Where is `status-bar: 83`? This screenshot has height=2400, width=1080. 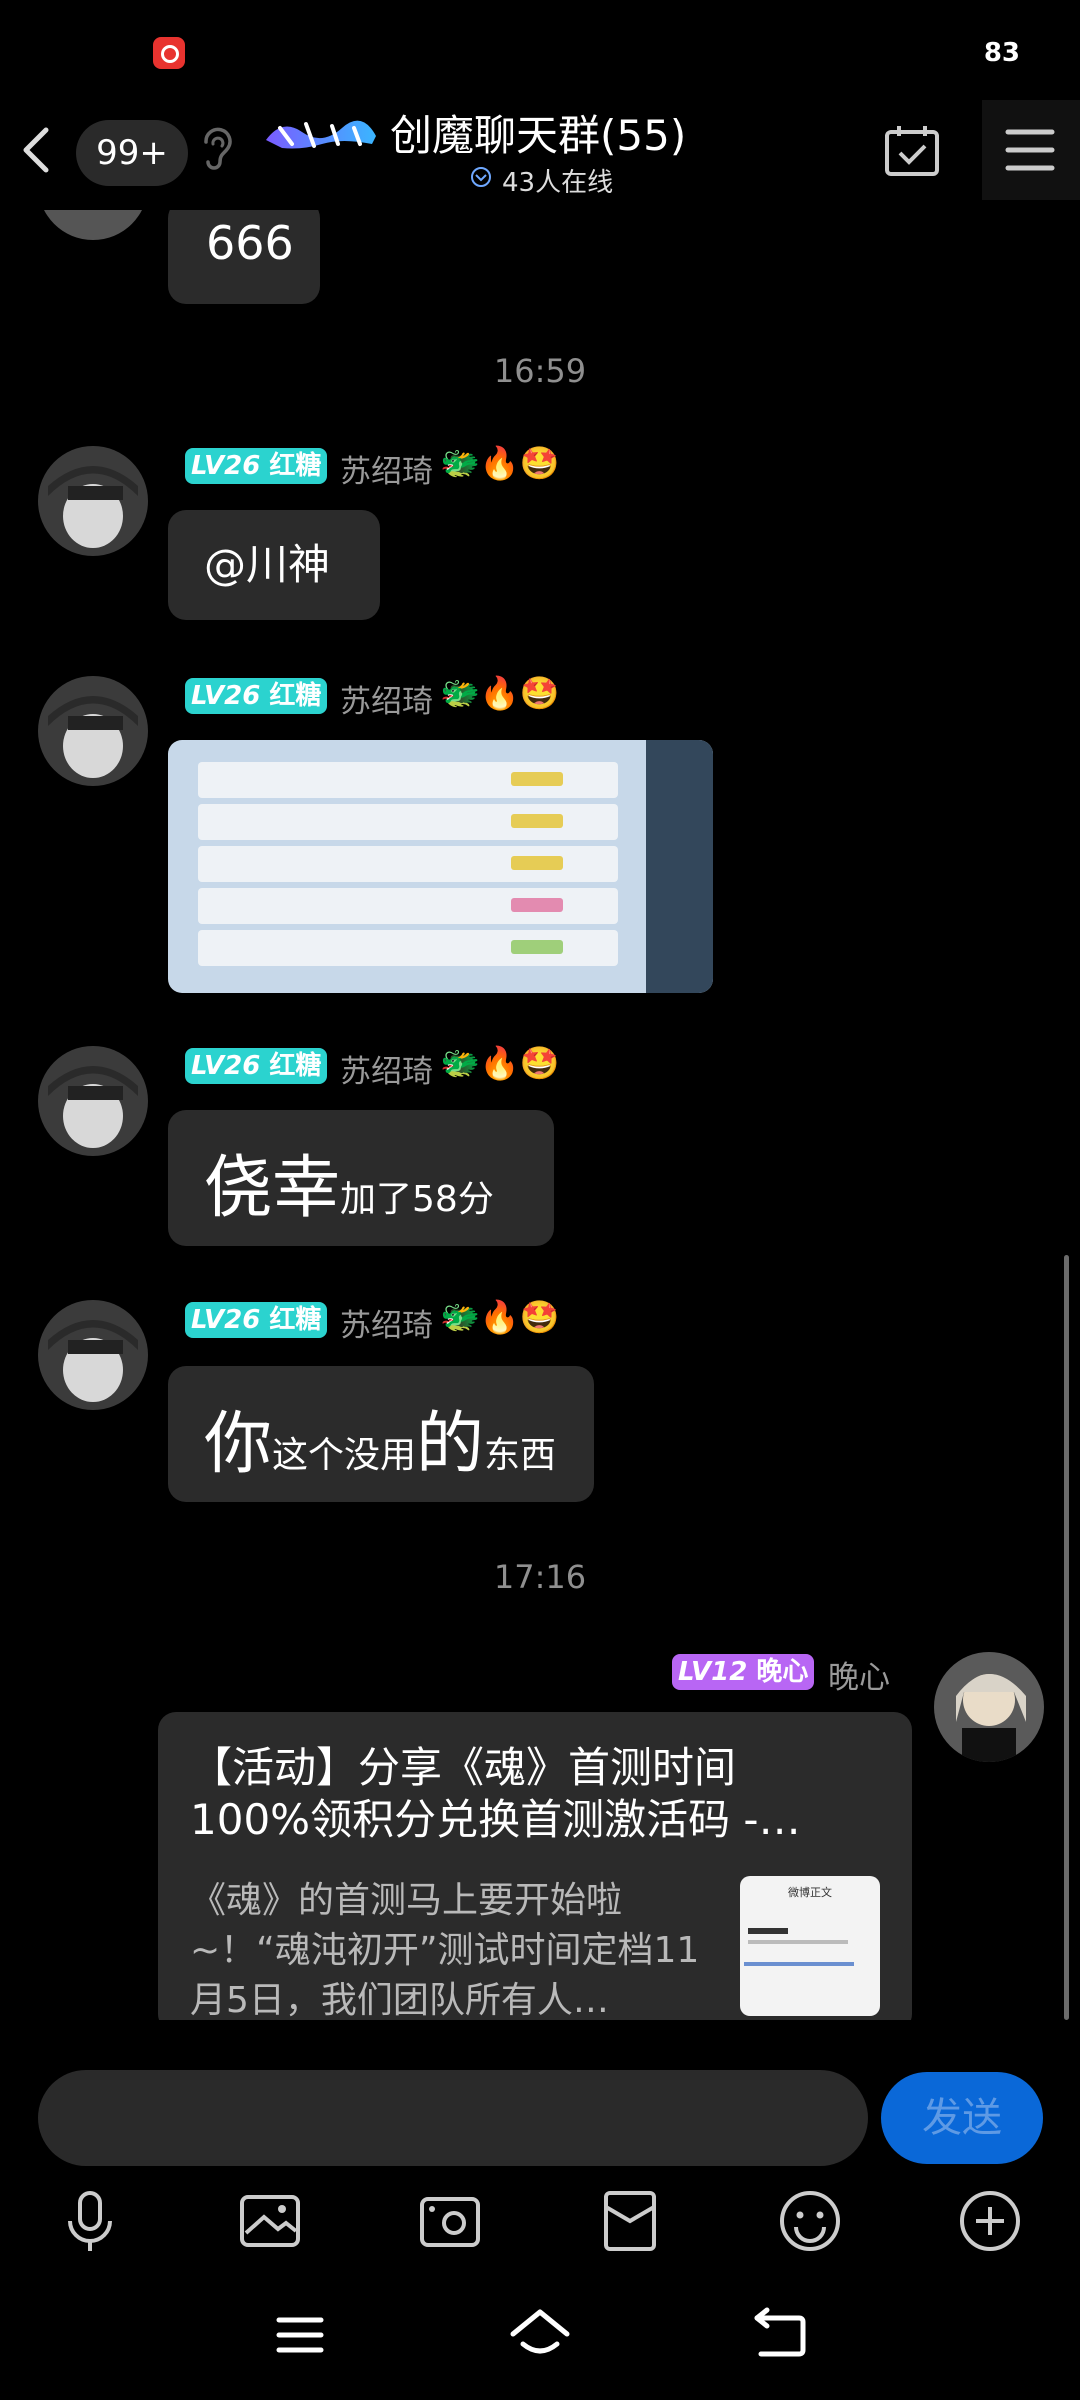
status-bar: 83 is located at coordinates (540, 50).